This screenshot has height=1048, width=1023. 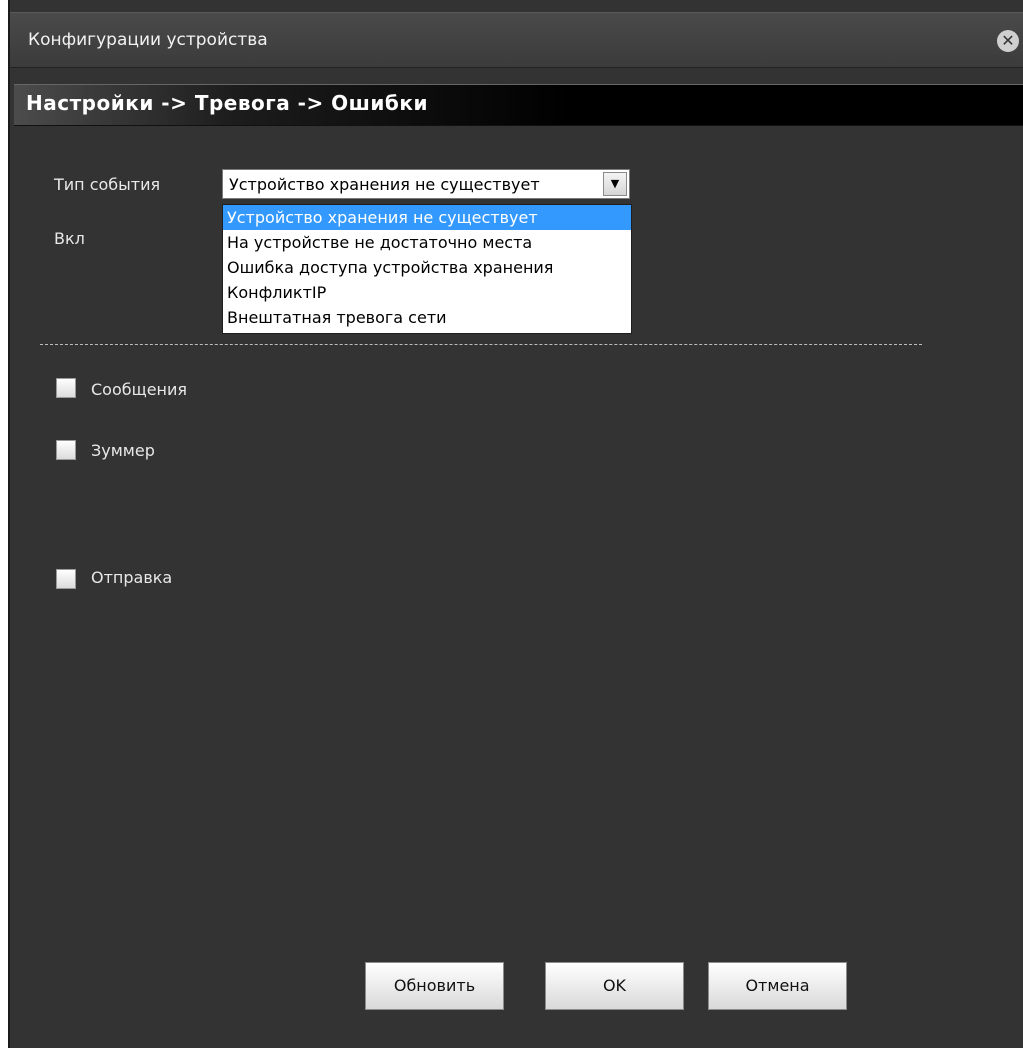 I want to click on title-bar: Конфигурации устройства, so click(x=516, y=40).